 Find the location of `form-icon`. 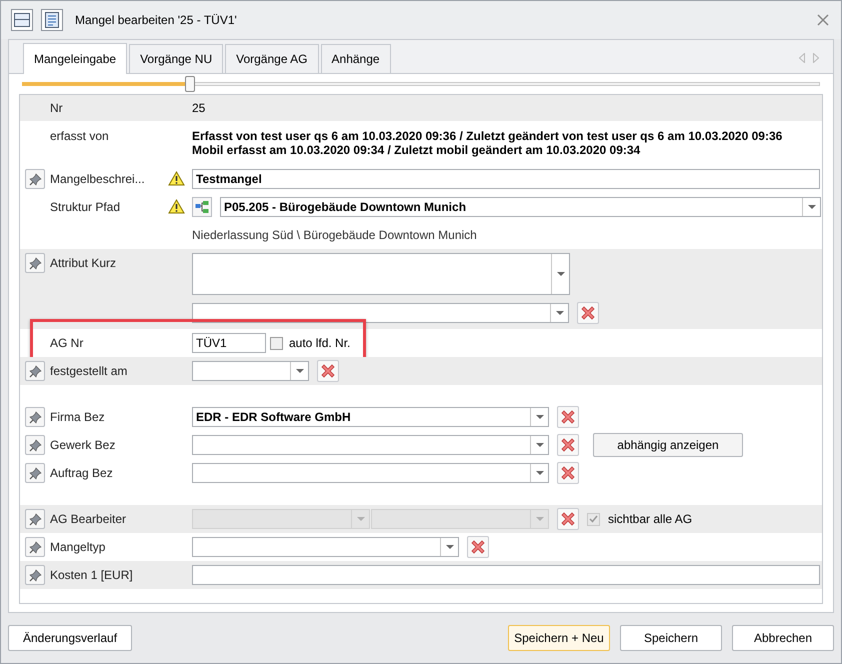

form-icon is located at coordinates (52, 20).